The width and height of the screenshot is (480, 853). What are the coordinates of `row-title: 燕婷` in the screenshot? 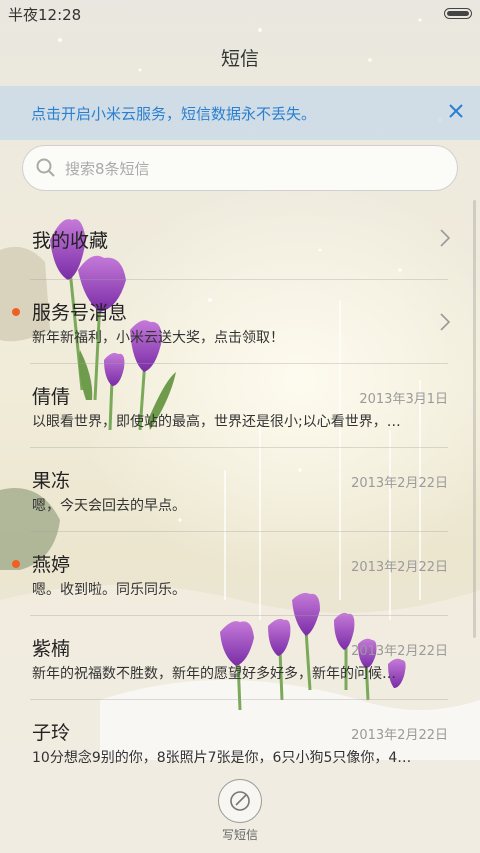 It's located at (51, 565).